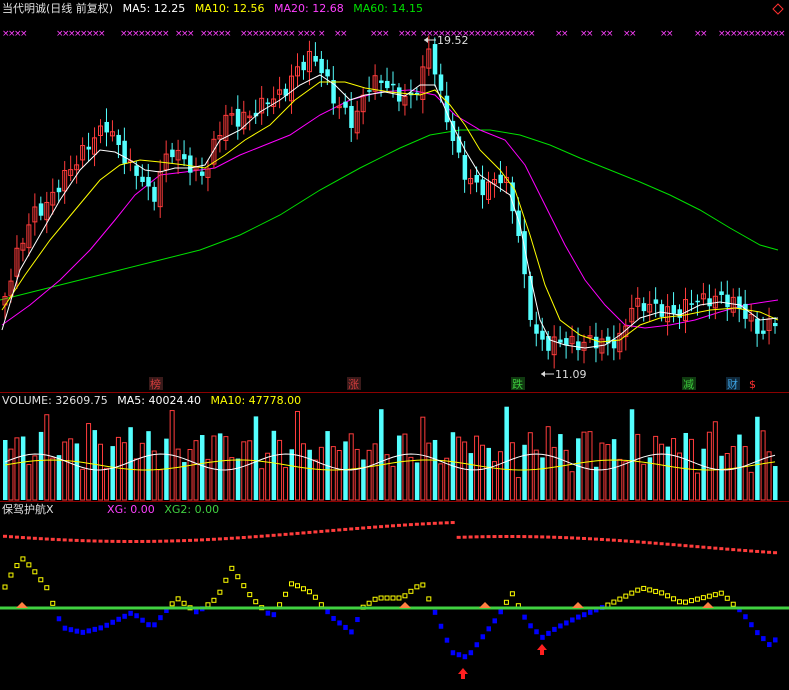 The height and width of the screenshot is (690, 789). Describe the element at coordinates (752, 384) in the screenshot. I see `event-marker-dollar: $` at that location.